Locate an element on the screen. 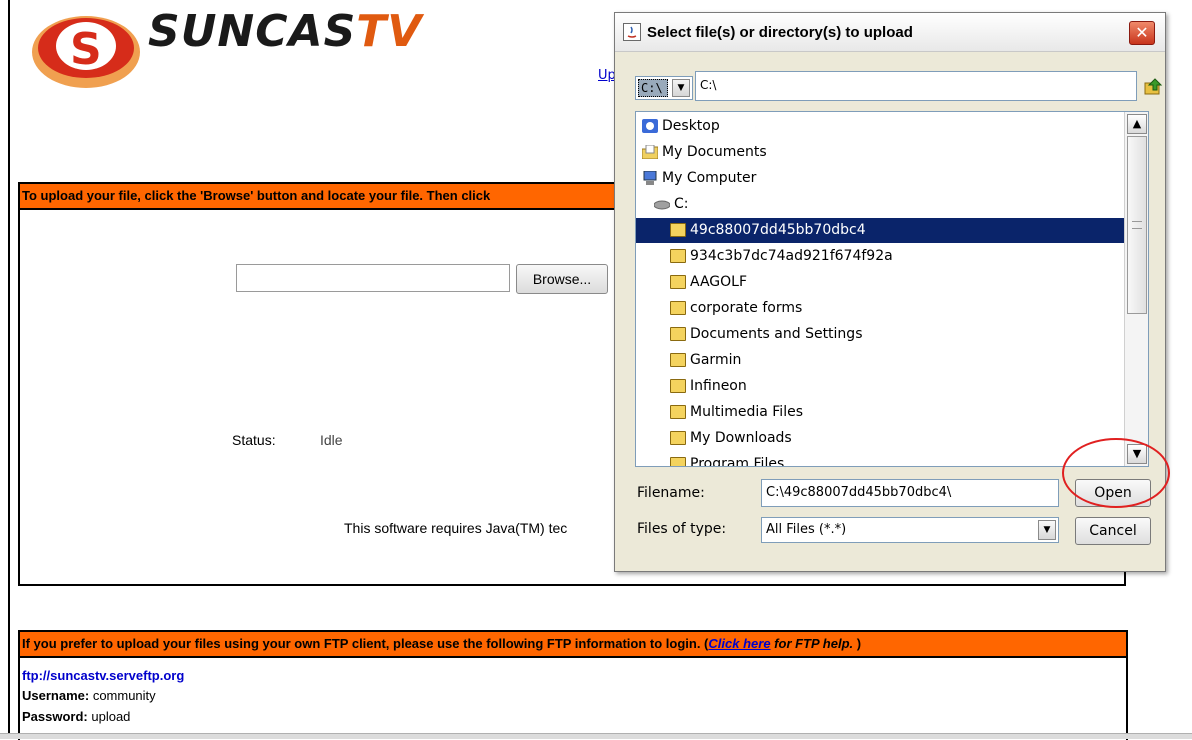 This screenshot has height=740, width=1192. list-item-folder: 934c3b7dc74ad921f674f92a is located at coordinates (880, 256).